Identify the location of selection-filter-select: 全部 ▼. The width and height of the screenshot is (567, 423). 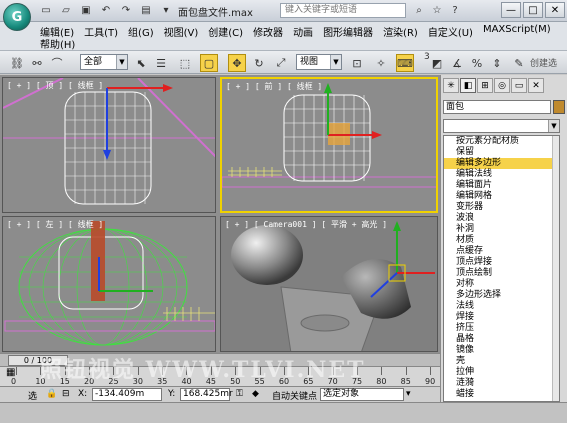
(104, 62).